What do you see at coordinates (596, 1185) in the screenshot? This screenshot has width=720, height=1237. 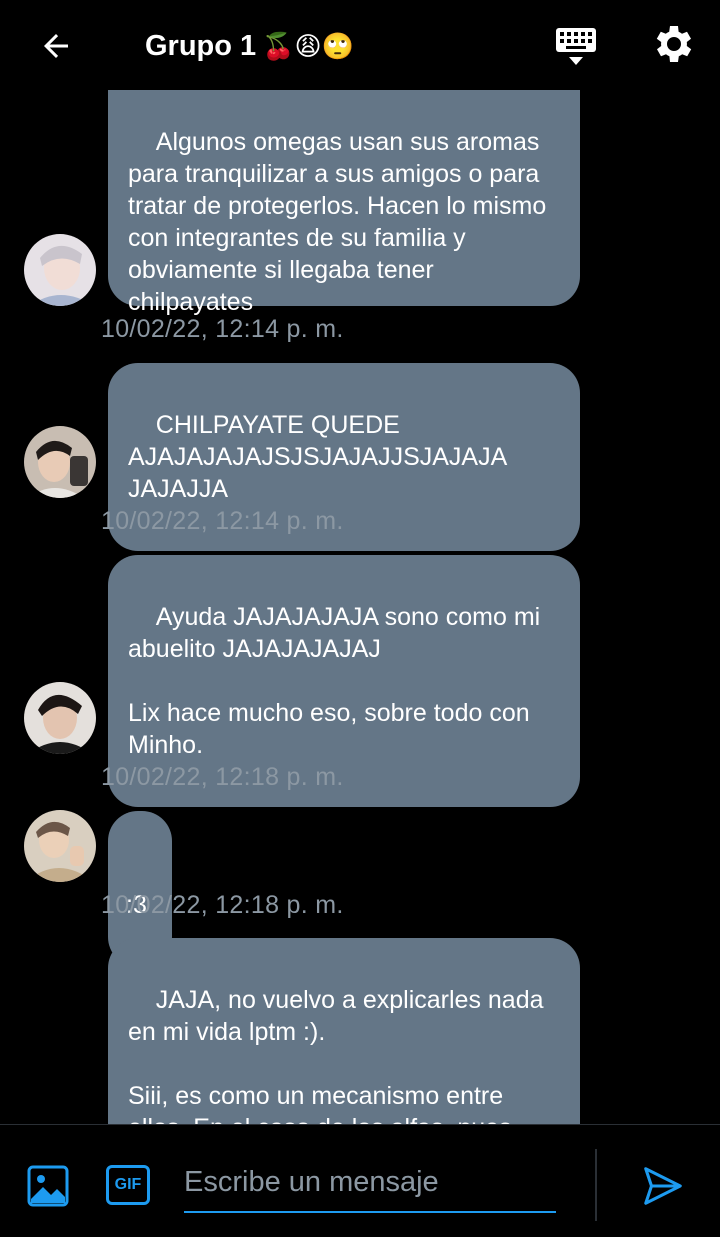 I see `composer-divider` at bounding box center [596, 1185].